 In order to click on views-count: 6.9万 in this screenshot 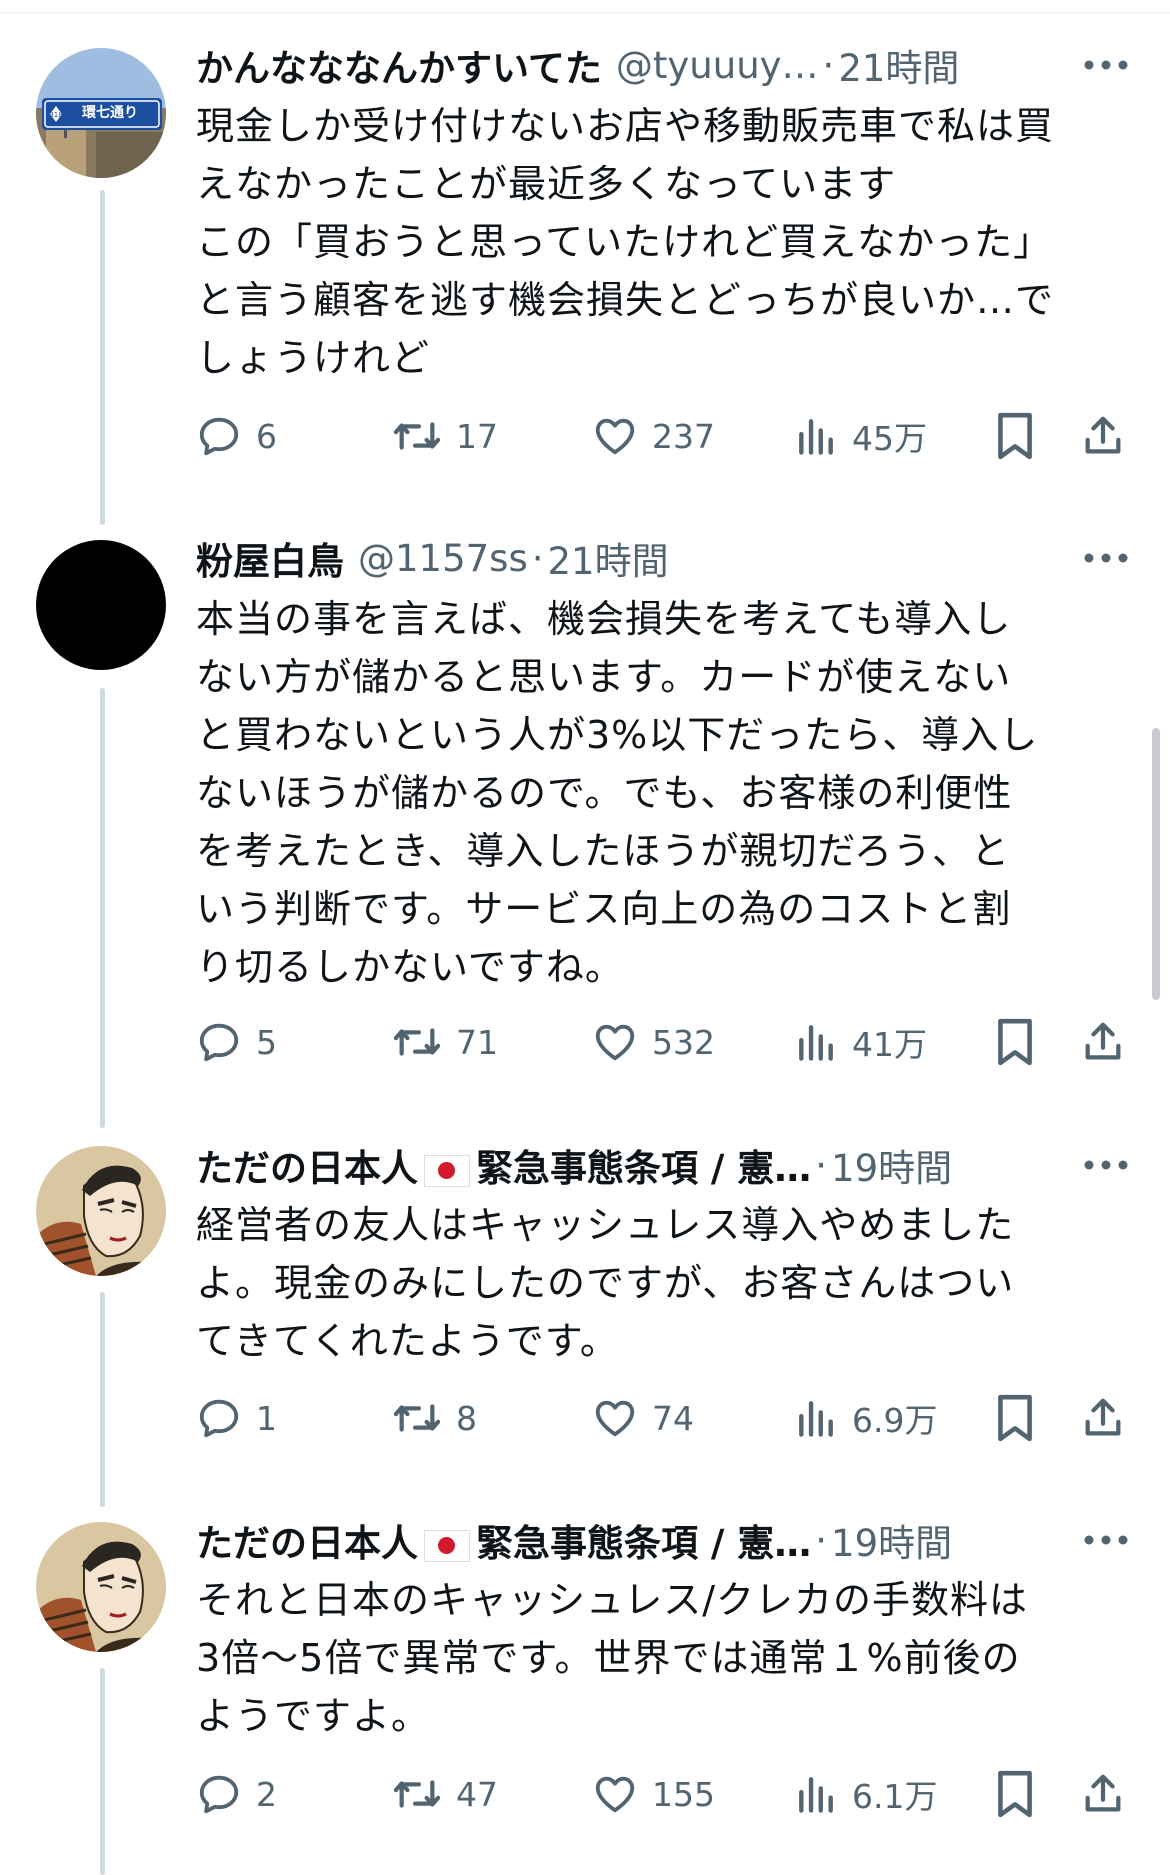, I will do `click(895, 1420)`.